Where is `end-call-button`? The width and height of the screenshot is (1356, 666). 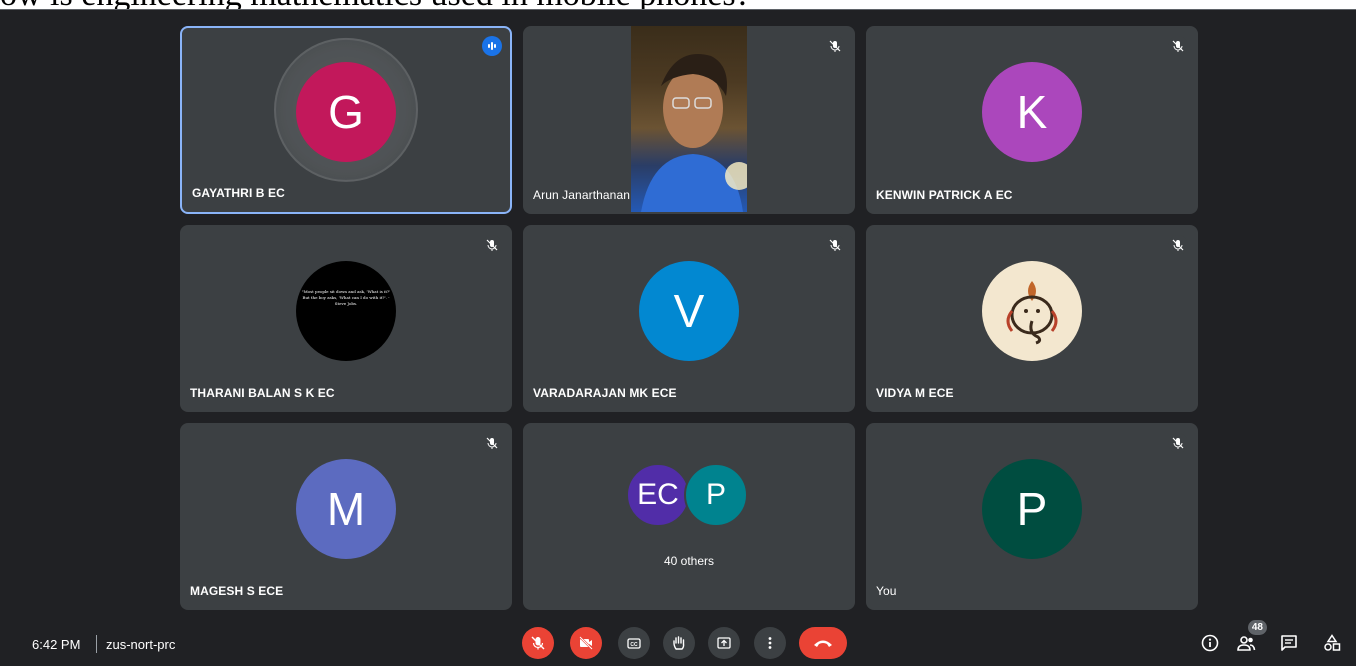 end-call-button is located at coordinates (823, 643).